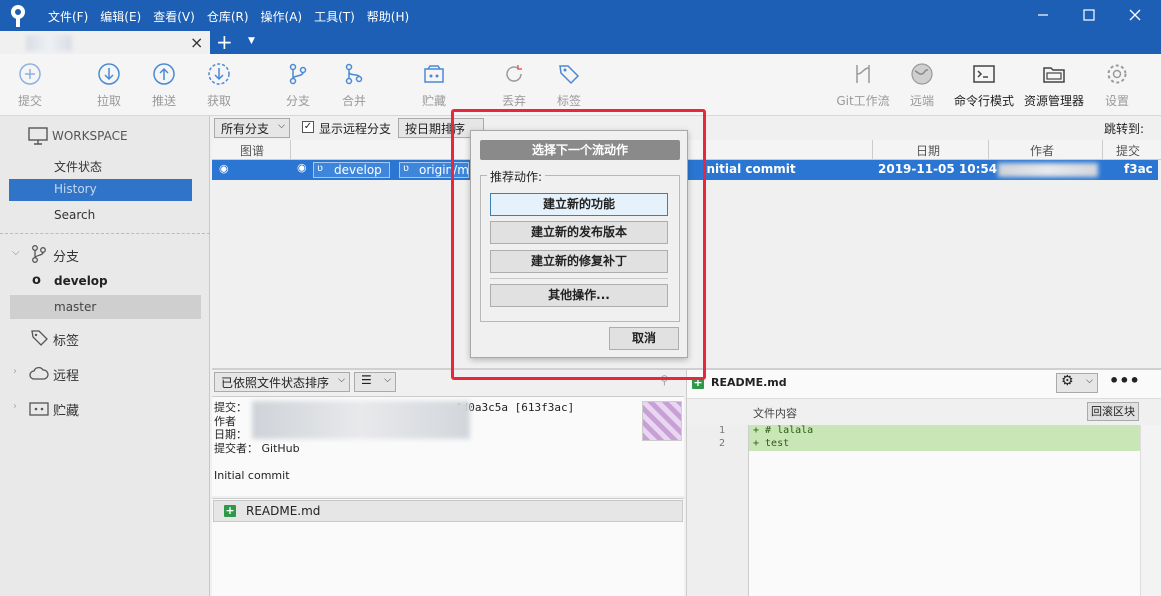 This screenshot has height=596, width=1161. I want to click on sidebar-item-history: History, so click(100, 190).